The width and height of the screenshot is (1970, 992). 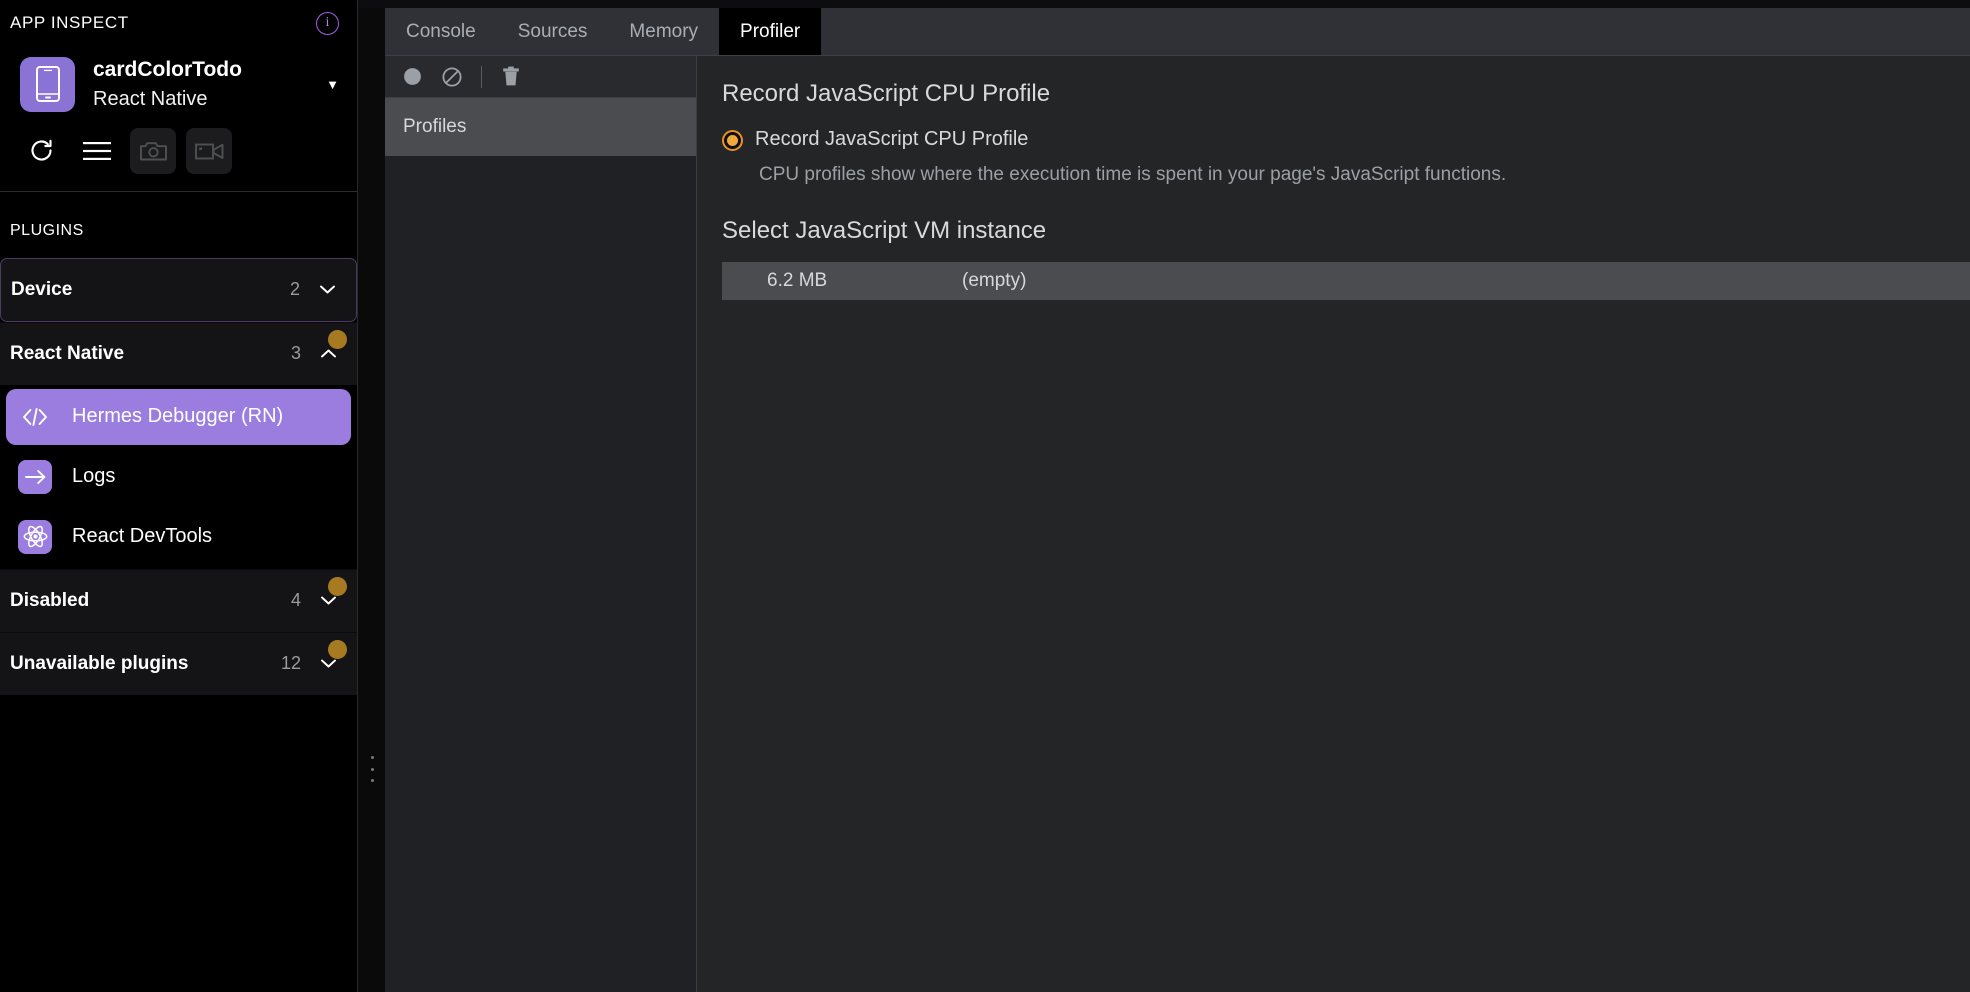 I want to click on hamburger-menu-icon, so click(x=97, y=151).